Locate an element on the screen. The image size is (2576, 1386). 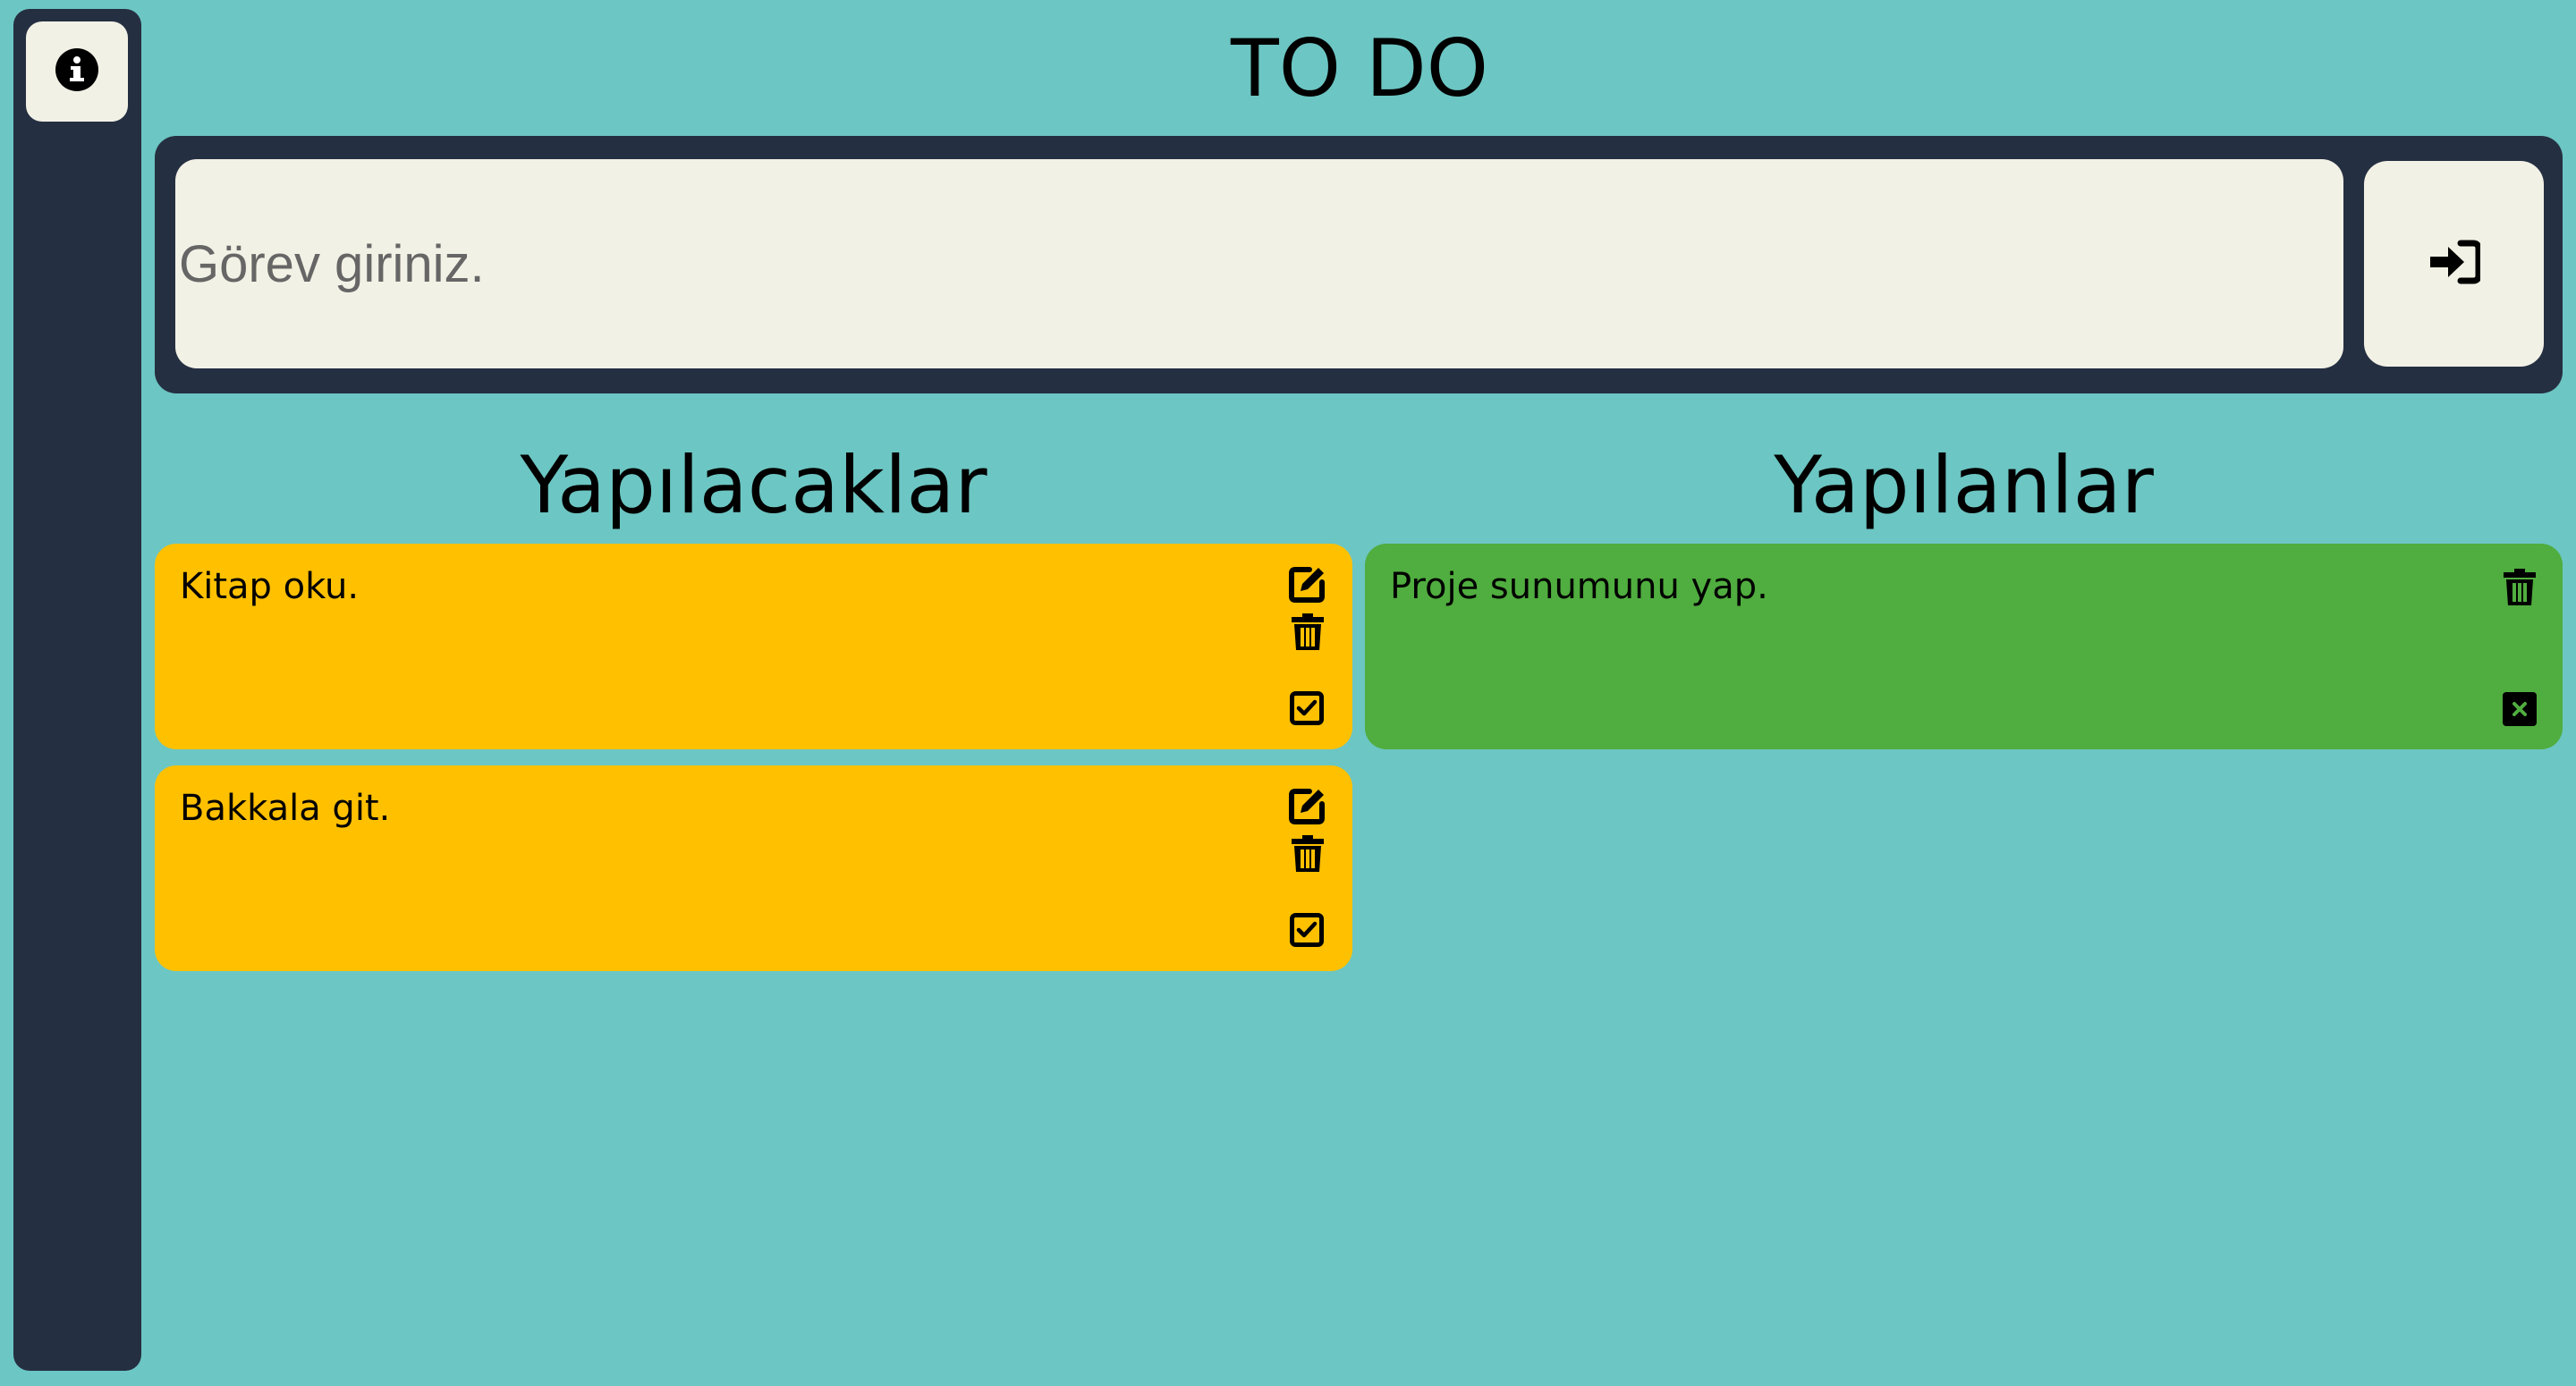
done-heading: Yapılanlar is located at coordinates (1964, 485).